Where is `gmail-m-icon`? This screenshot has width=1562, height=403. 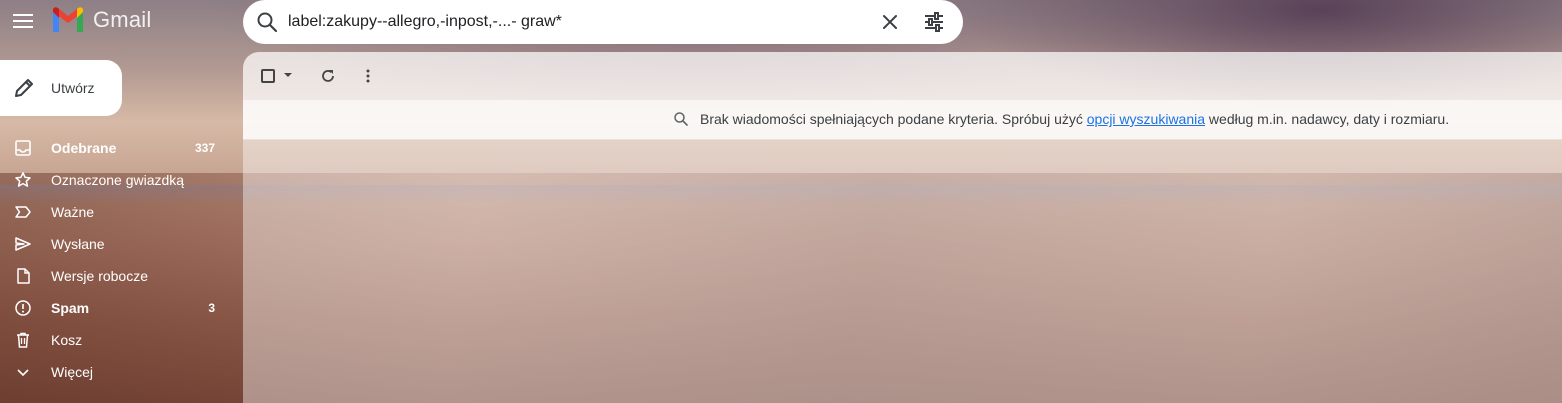
gmail-m-icon is located at coordinates (68, 19).